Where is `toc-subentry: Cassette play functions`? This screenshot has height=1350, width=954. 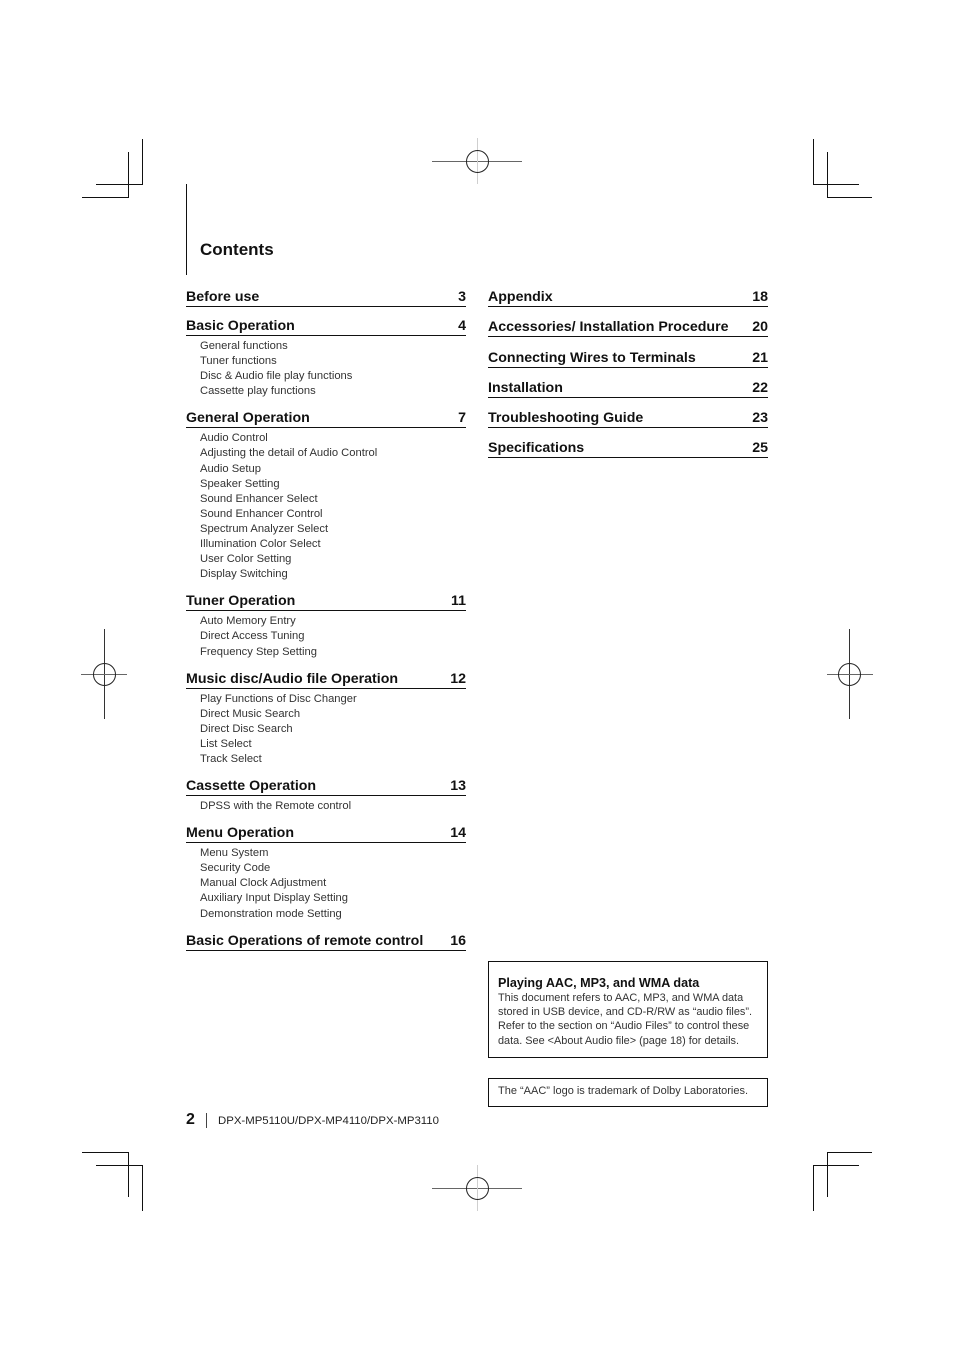 toc-subentry: Cassette play functions is located at coordinates (333, 391).